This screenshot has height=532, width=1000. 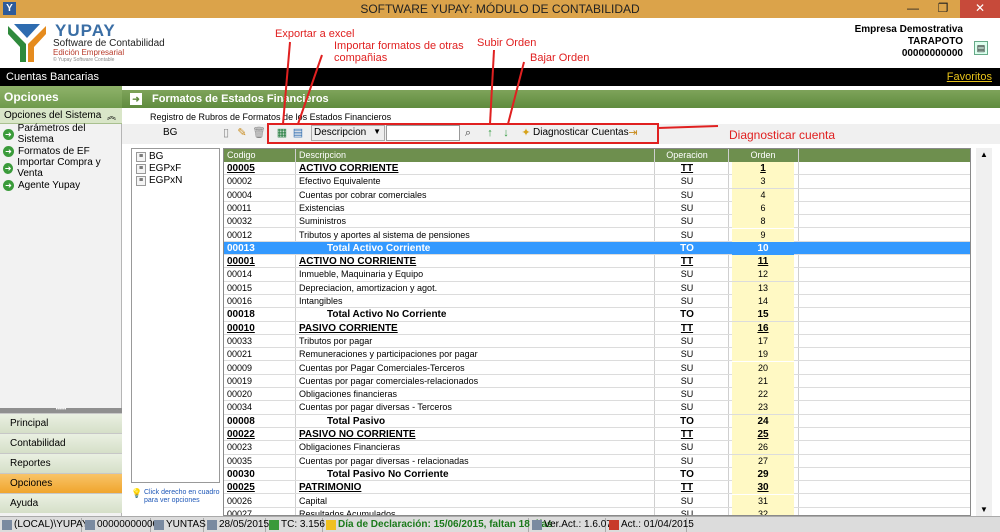 I want to click on dollar-icon, so click(x=274, y=525).